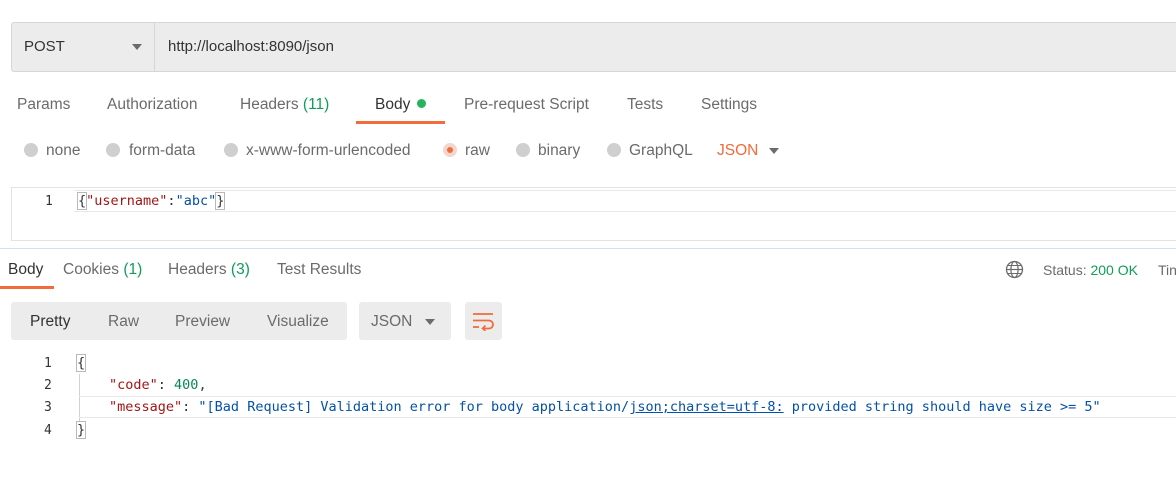 The width and height of the screenshot is (1176, 483). I want to click on request-body-editor: 1 {"username":"abc"}, so click(593, 214).